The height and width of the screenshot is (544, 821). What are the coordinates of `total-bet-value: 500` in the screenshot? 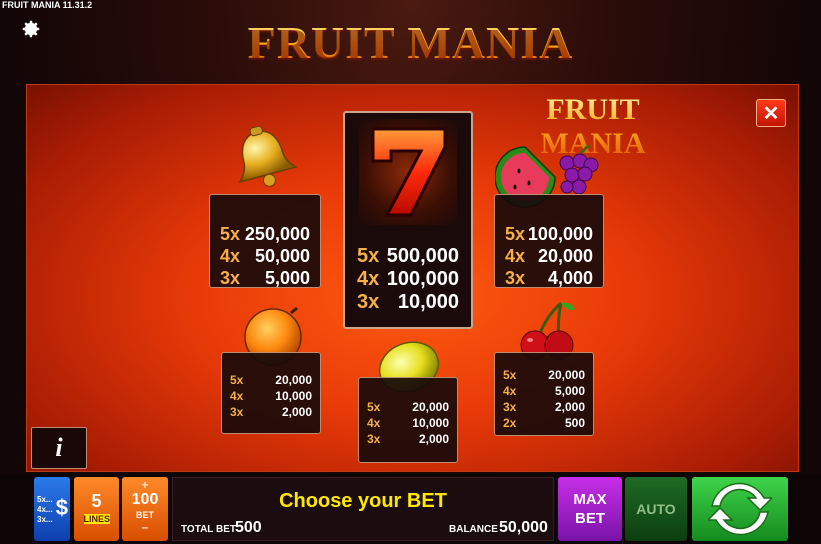 It's located at (248, 527).